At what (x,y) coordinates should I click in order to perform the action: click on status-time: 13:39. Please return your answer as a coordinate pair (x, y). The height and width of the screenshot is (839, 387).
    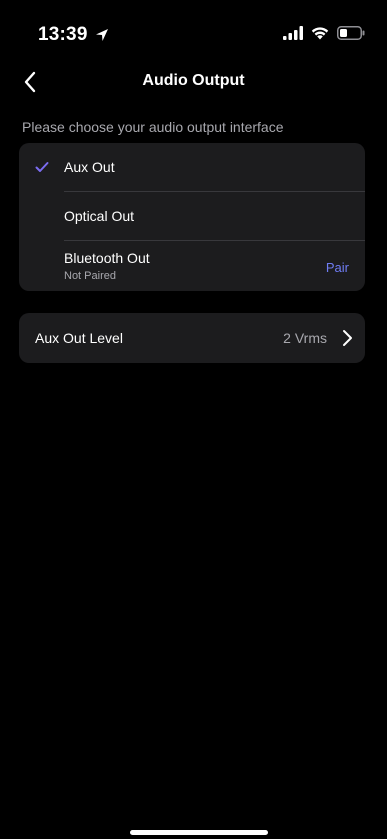
    Looking at the image, I should click on (74, 35).